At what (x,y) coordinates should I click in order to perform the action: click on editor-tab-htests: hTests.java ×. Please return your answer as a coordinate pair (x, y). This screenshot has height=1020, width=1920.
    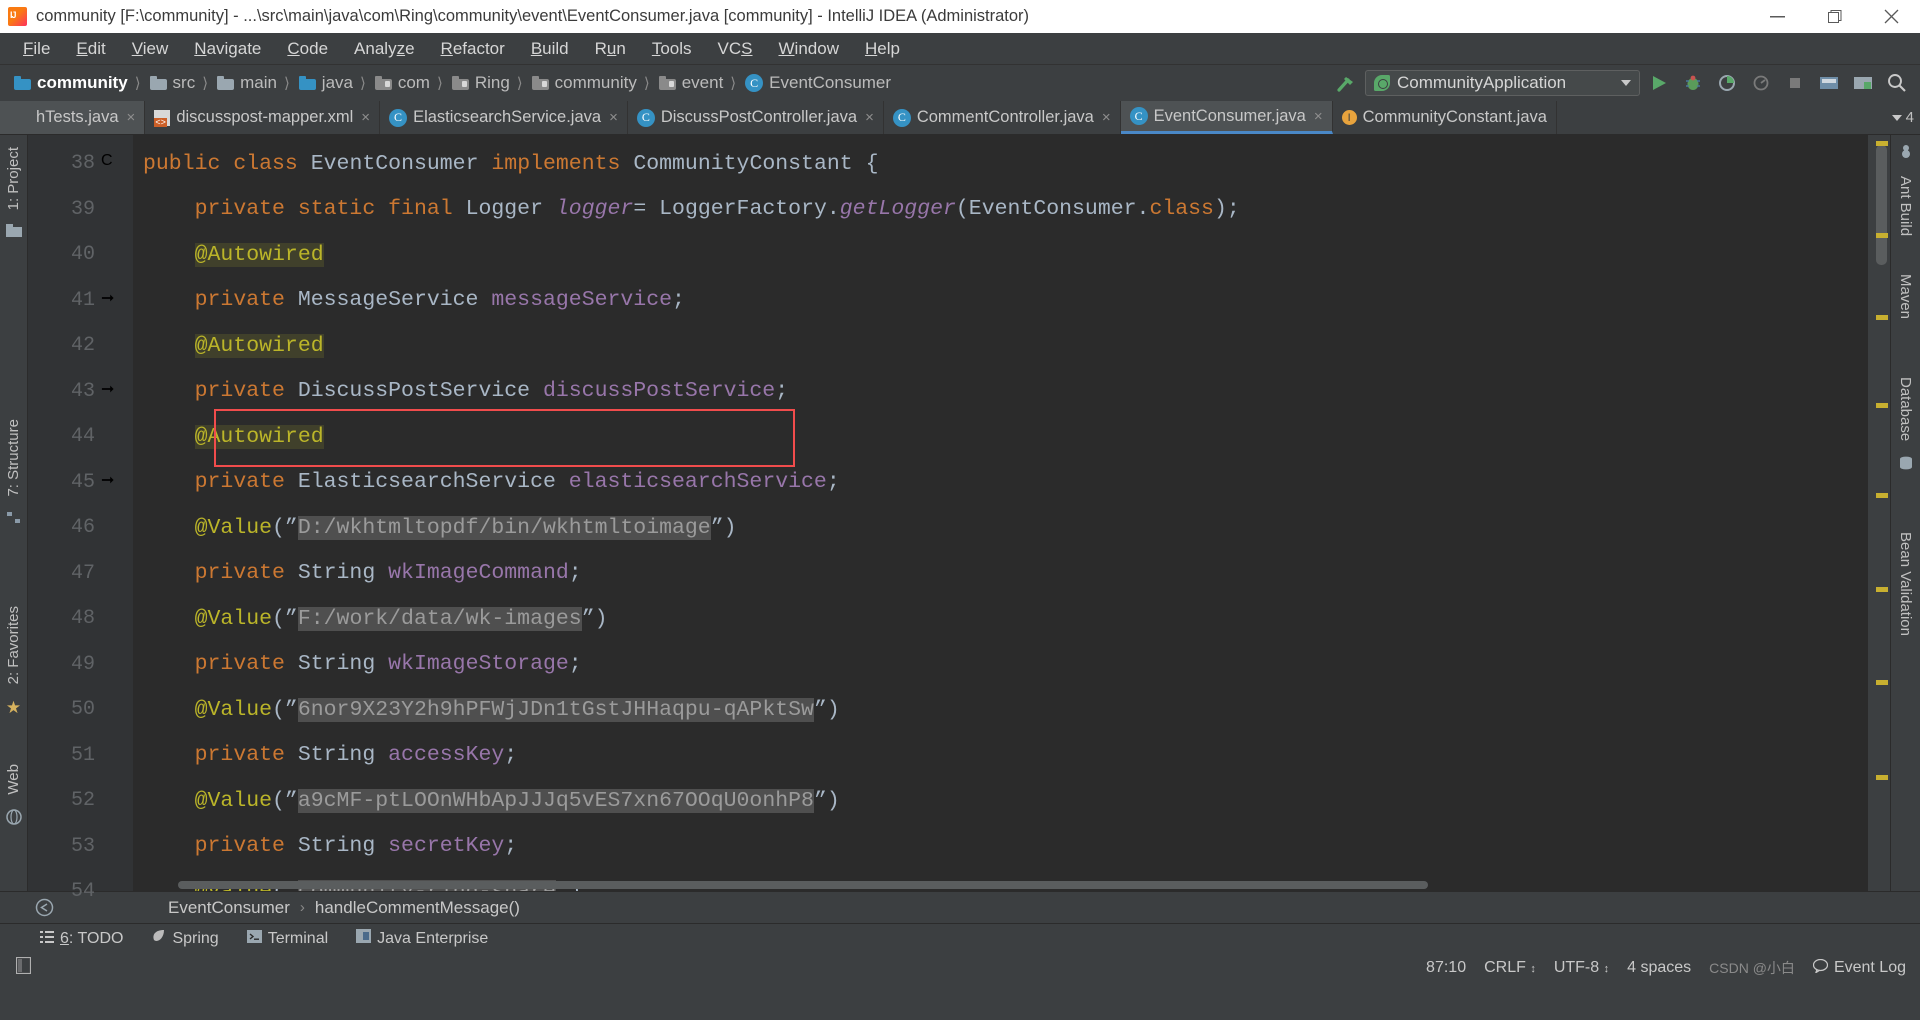
    Looking at the image, I should click on (73, 117).